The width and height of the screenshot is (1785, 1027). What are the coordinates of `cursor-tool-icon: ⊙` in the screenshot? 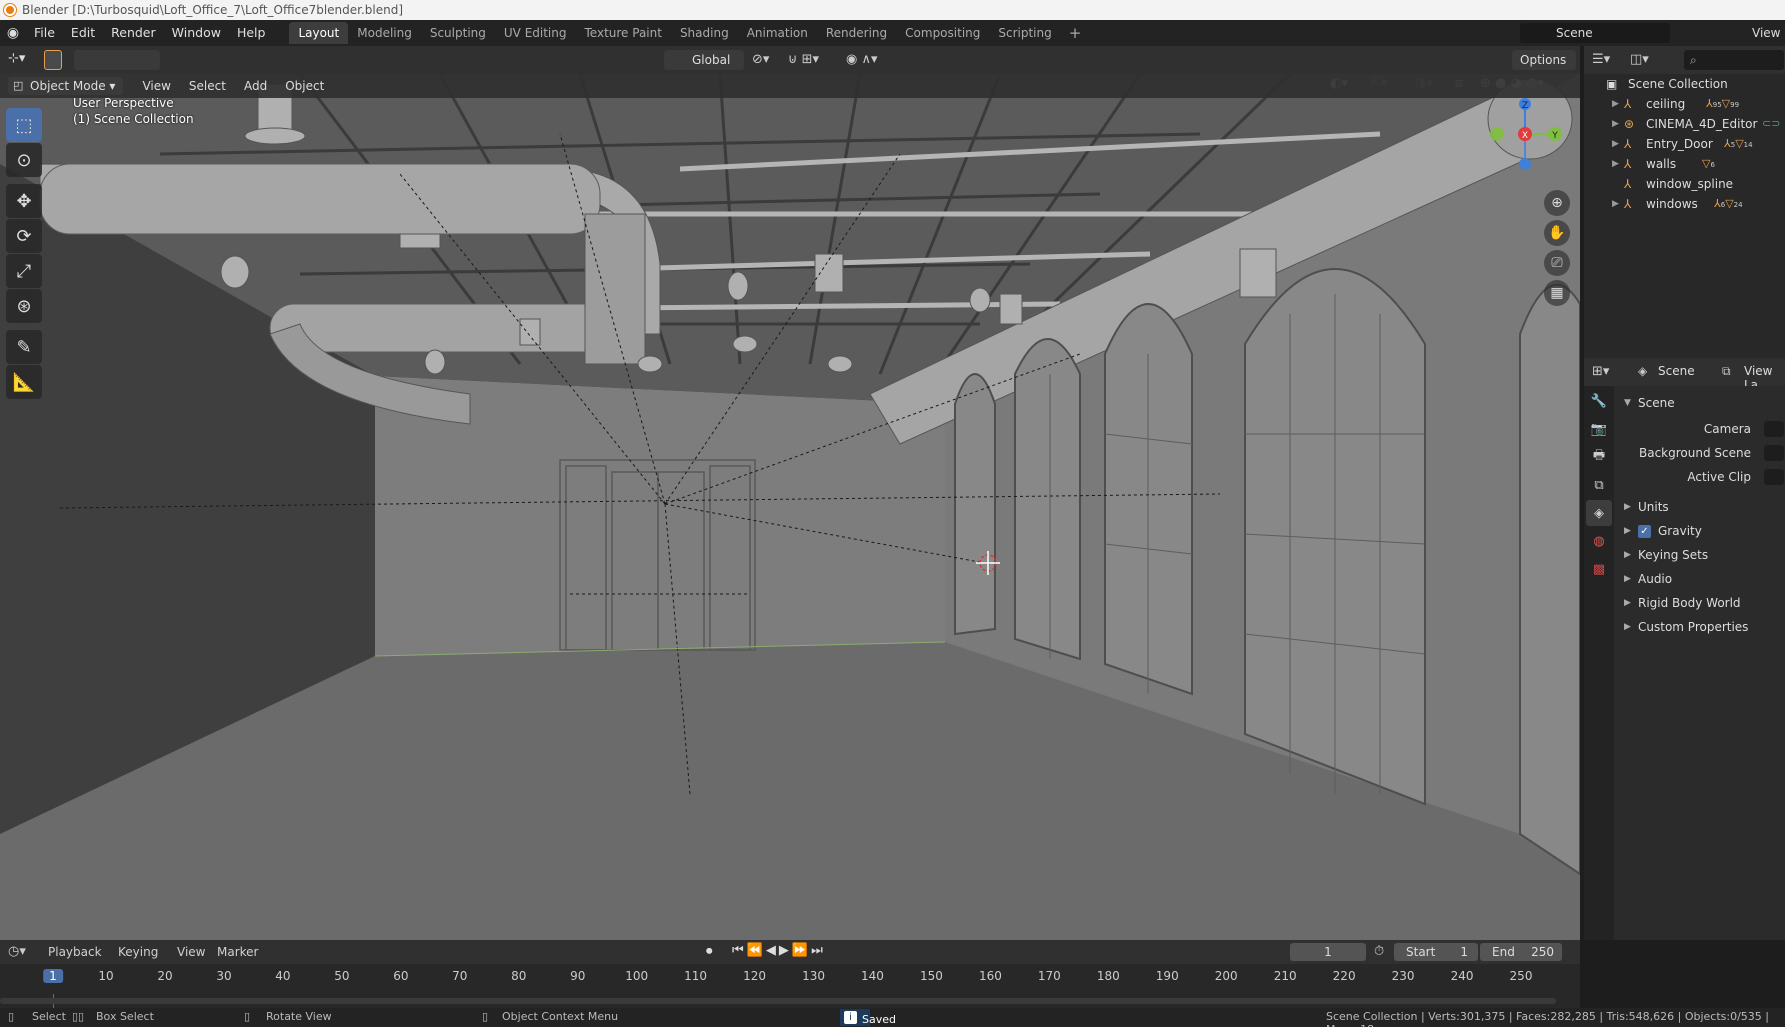 It's located at (24, 160).